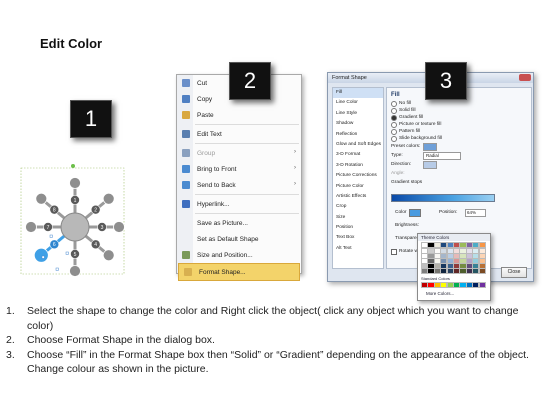  Describe the element at coordinates (459, 117) in the screenshot. I see `fill-option-gradient-fill: Gradient fill` at that location.